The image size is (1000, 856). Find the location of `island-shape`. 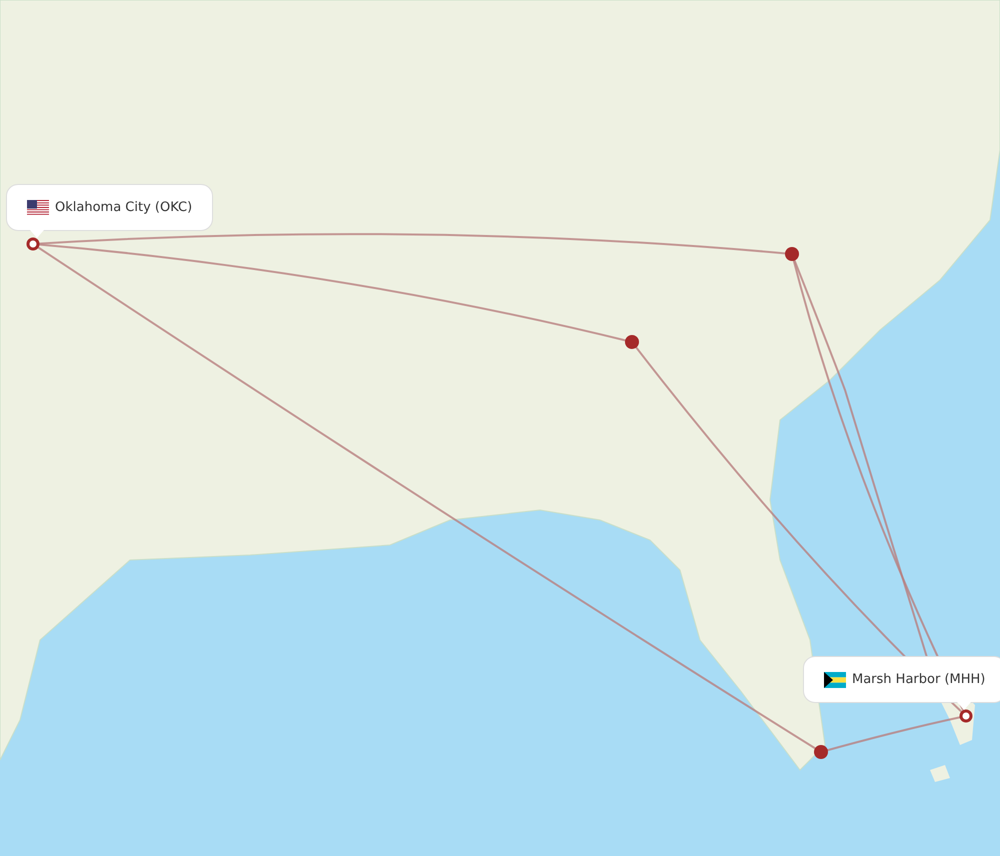

island-shape is located at coordinates (940, 773).